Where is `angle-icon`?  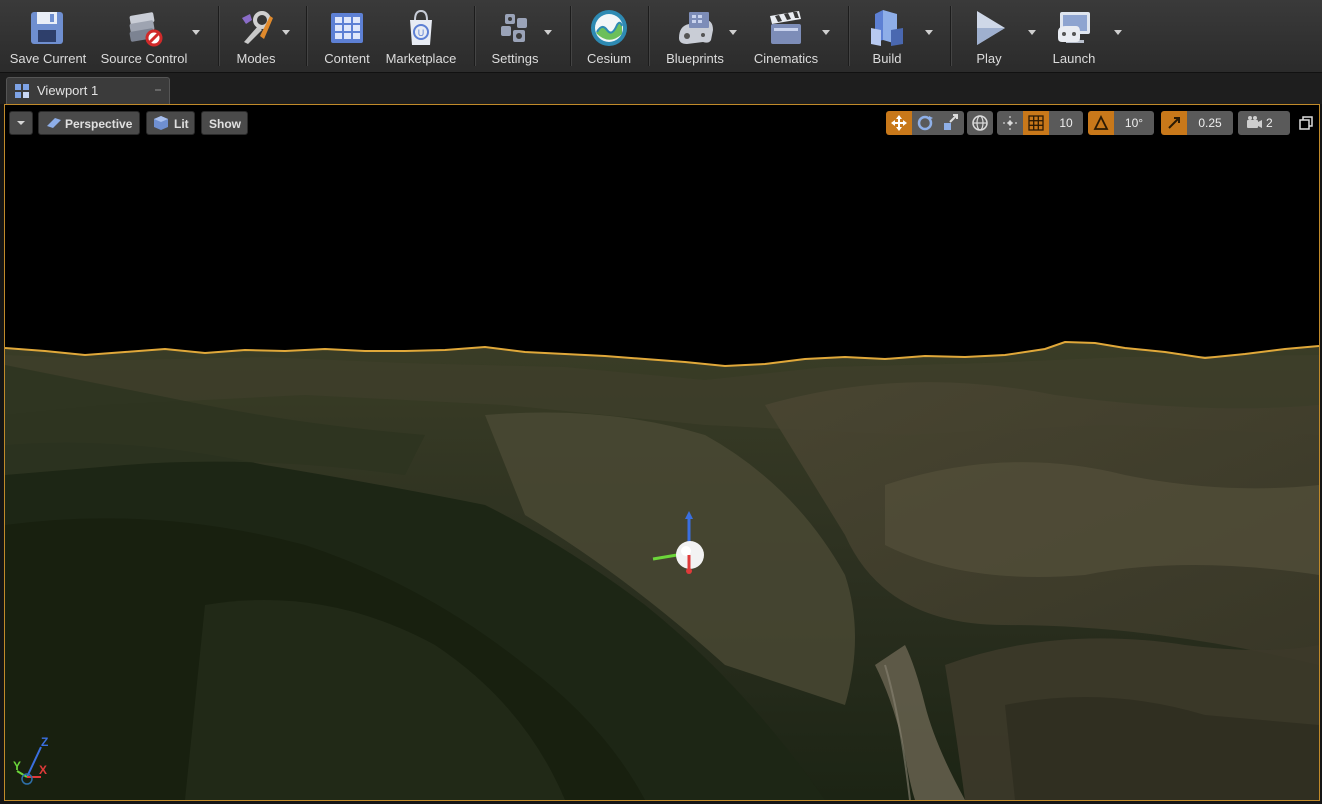 angle-icon is located at coordinates (1101, 122).